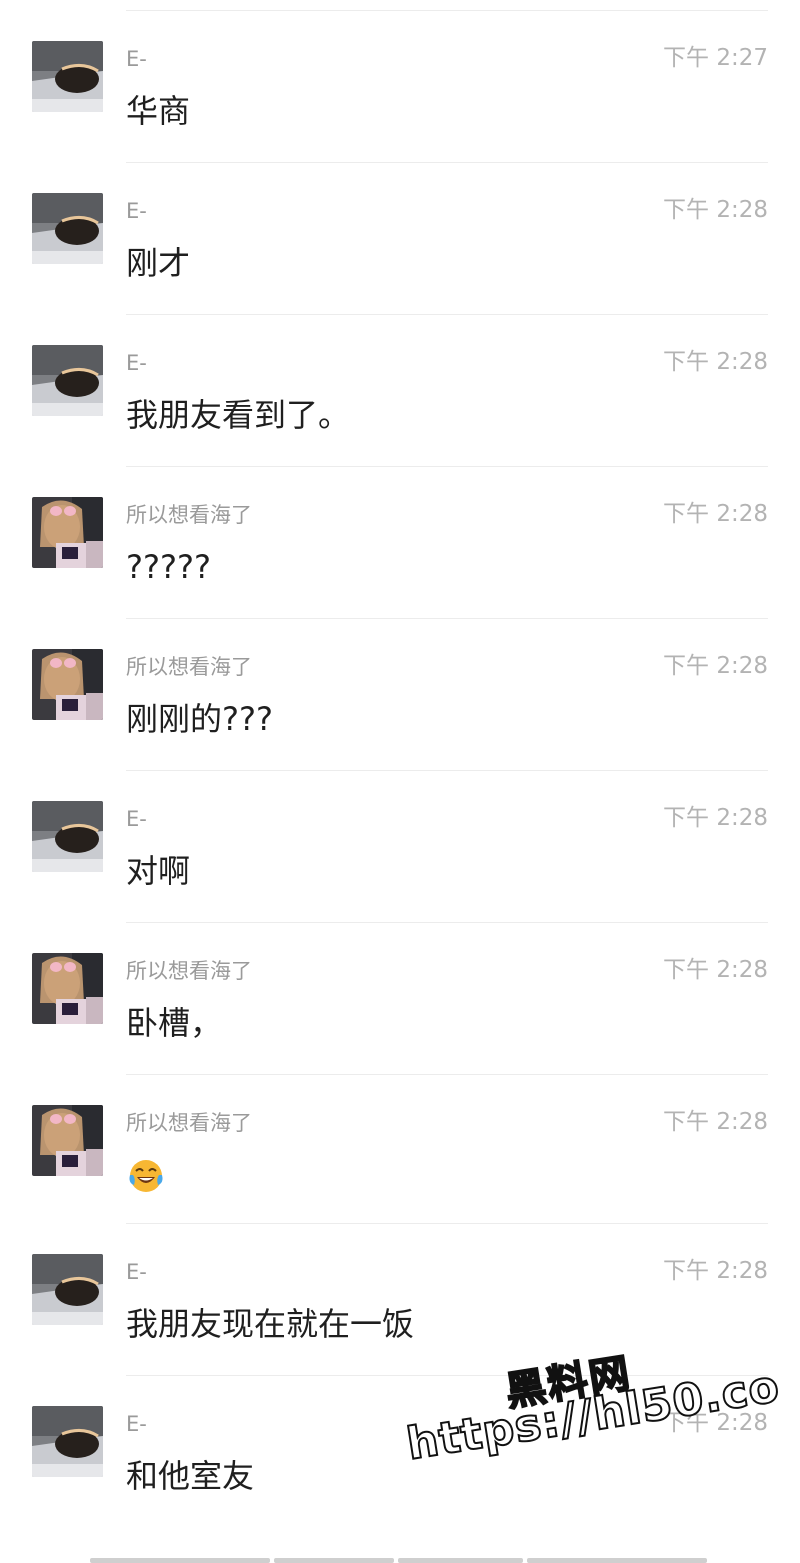  I want to click on message-text: 对啊, so click(158, 871).